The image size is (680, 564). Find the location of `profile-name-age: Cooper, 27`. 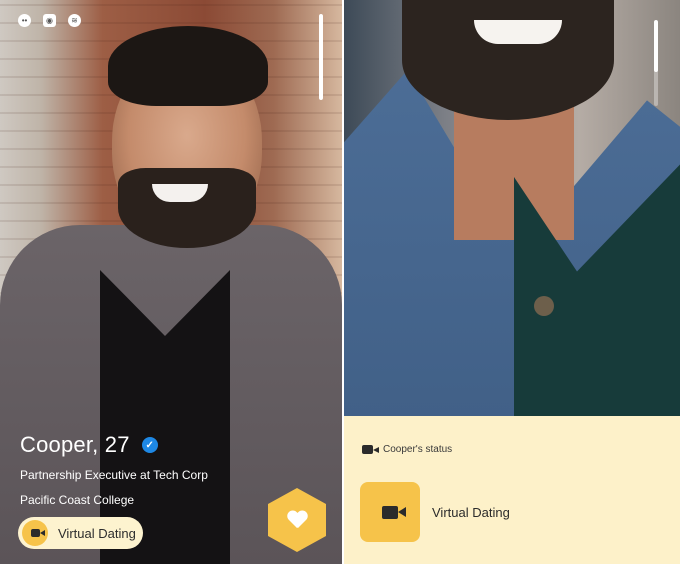

profile-name-age: Cooper, 27 is located at coordinates (75, 444).